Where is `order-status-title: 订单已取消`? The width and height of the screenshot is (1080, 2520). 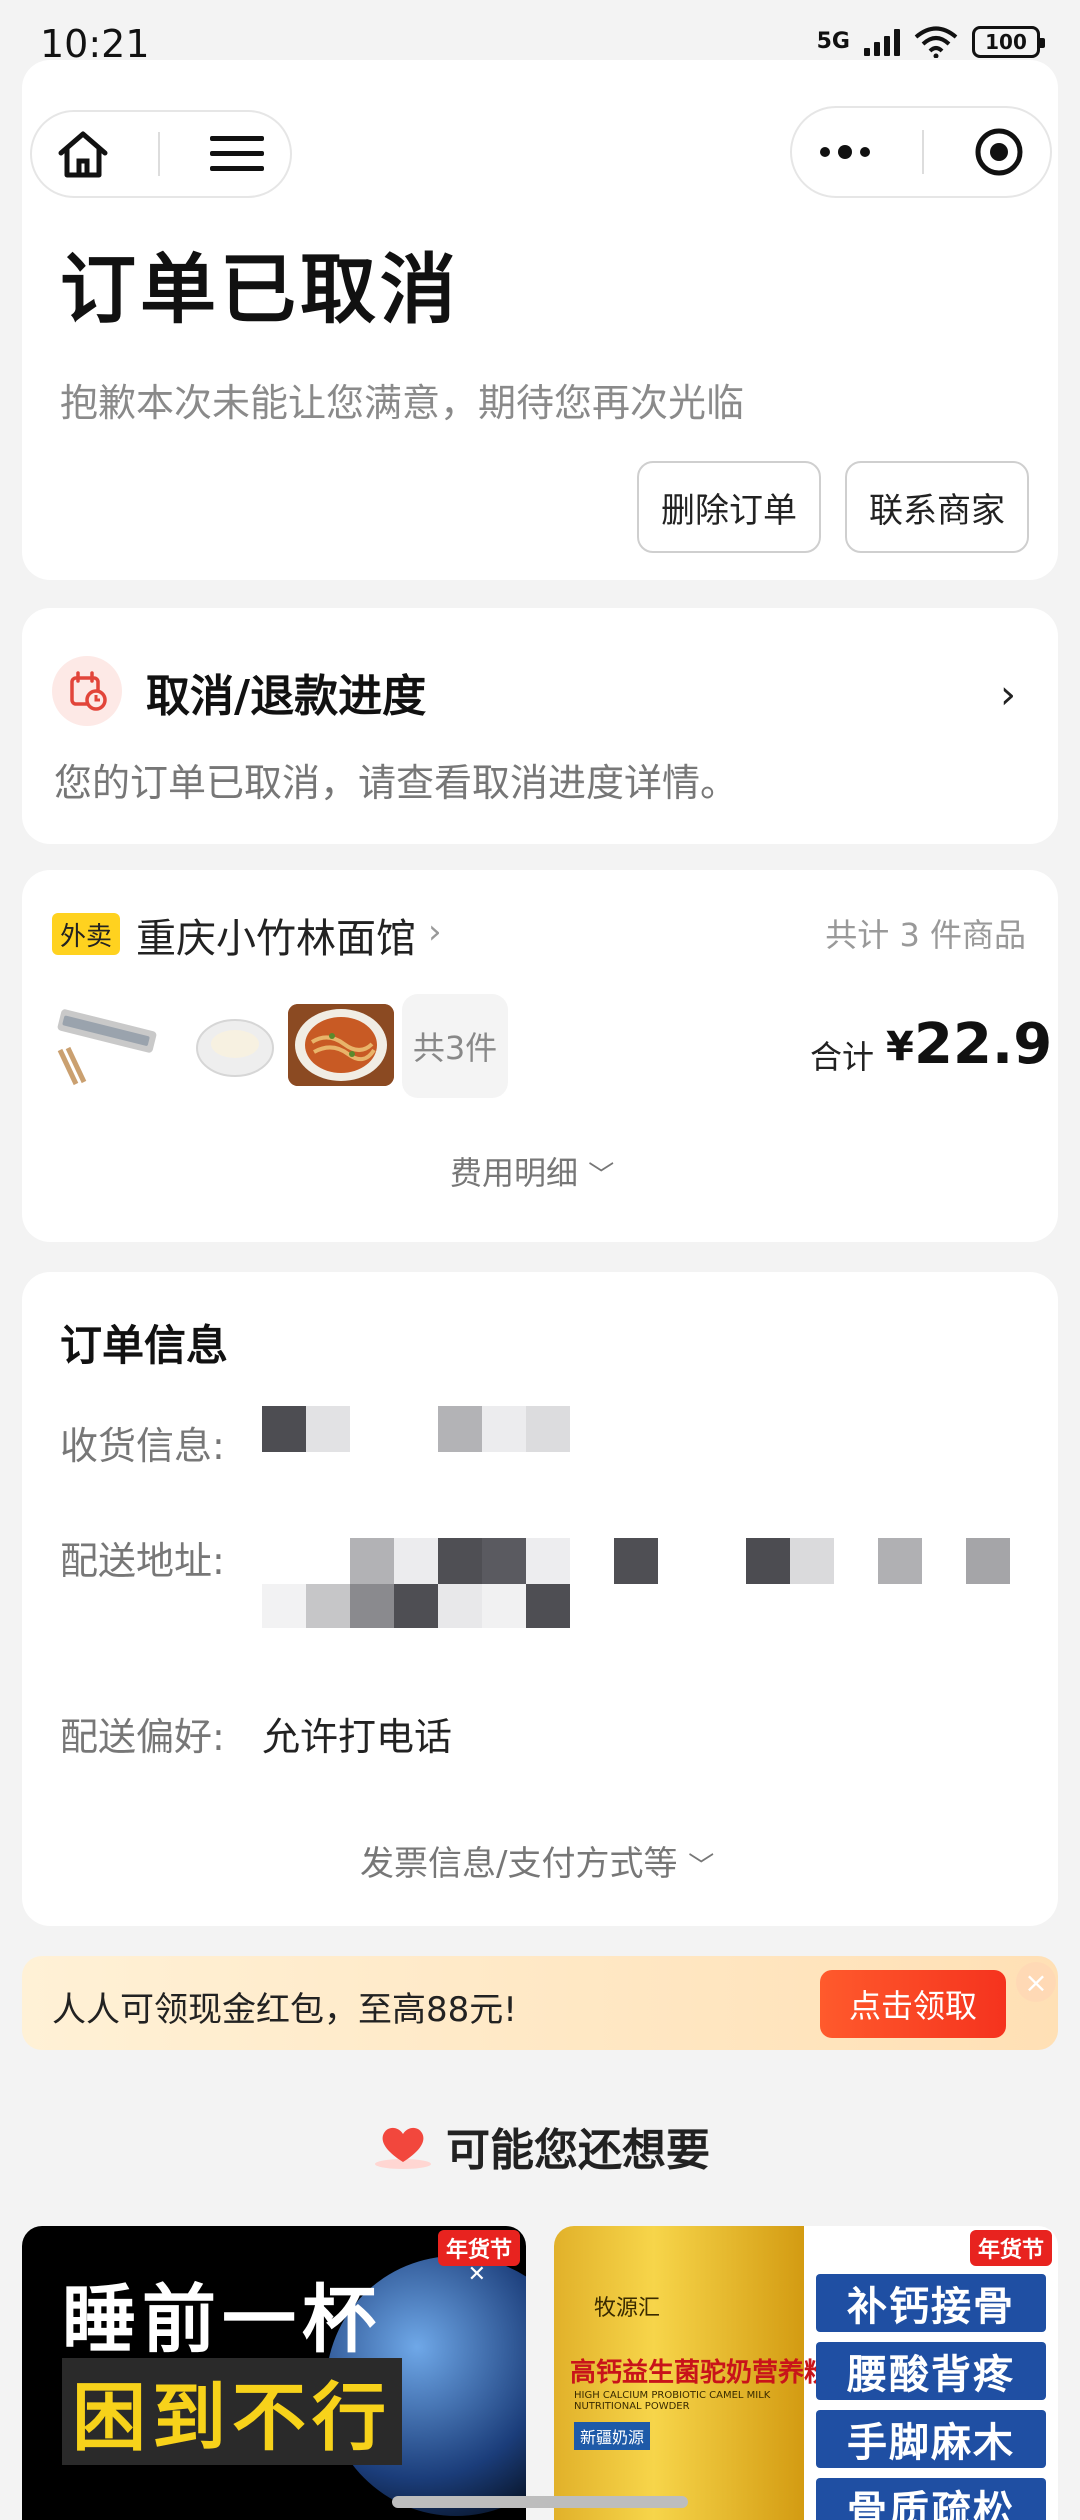 order-status-title: 订单已取消 is located at coordinates (260, 289).